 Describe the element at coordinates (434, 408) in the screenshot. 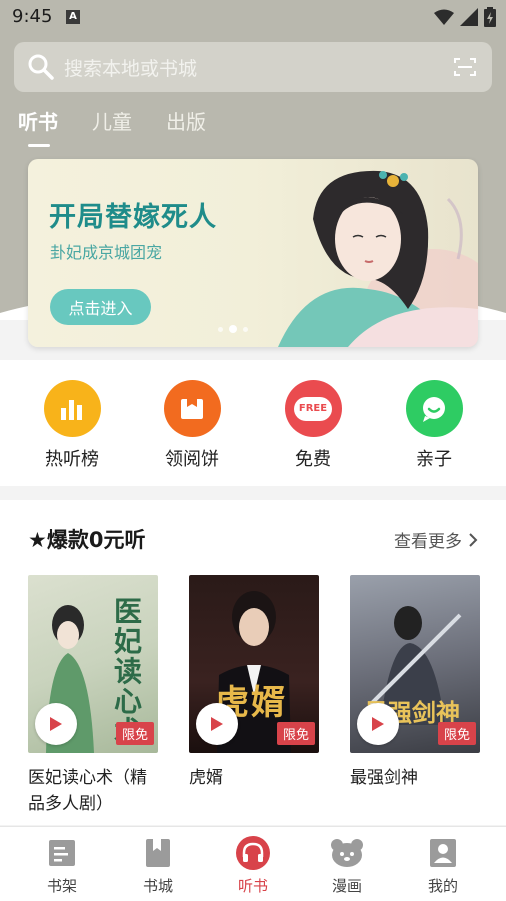

I see `chat-bubble-icon` at that location.